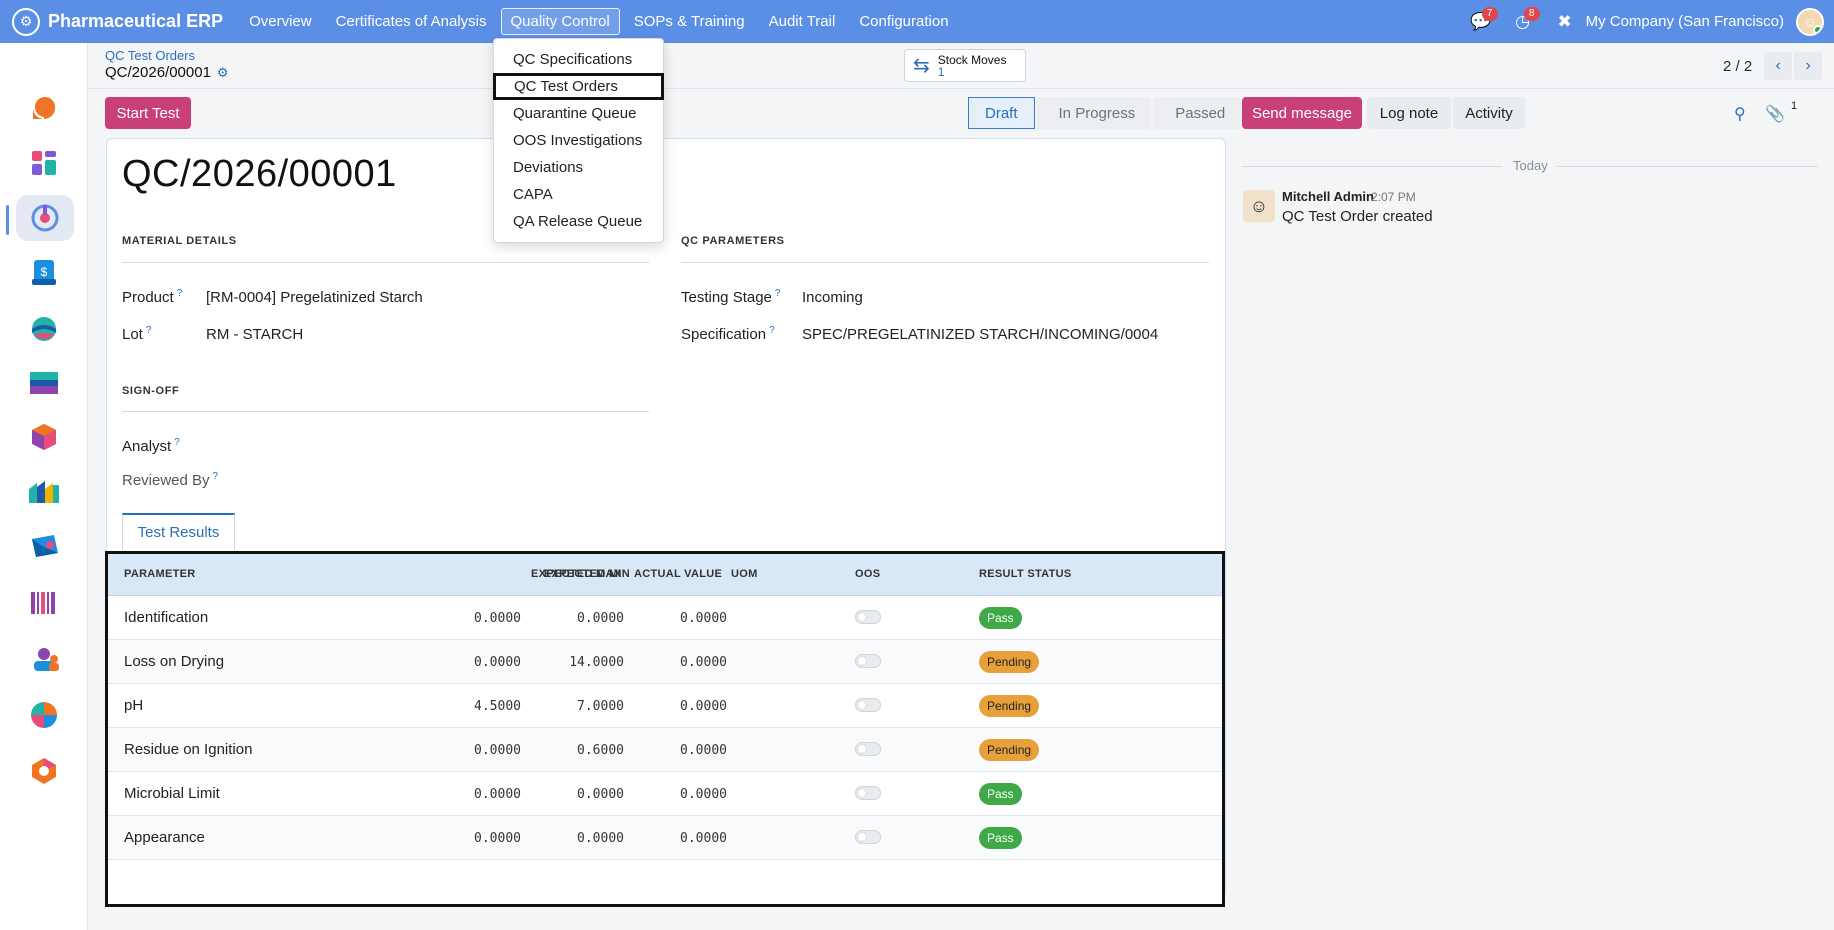  Describe the element at coordinates (1810, 21) in the screenshot. I see `user-avatar: ☺` at that location.